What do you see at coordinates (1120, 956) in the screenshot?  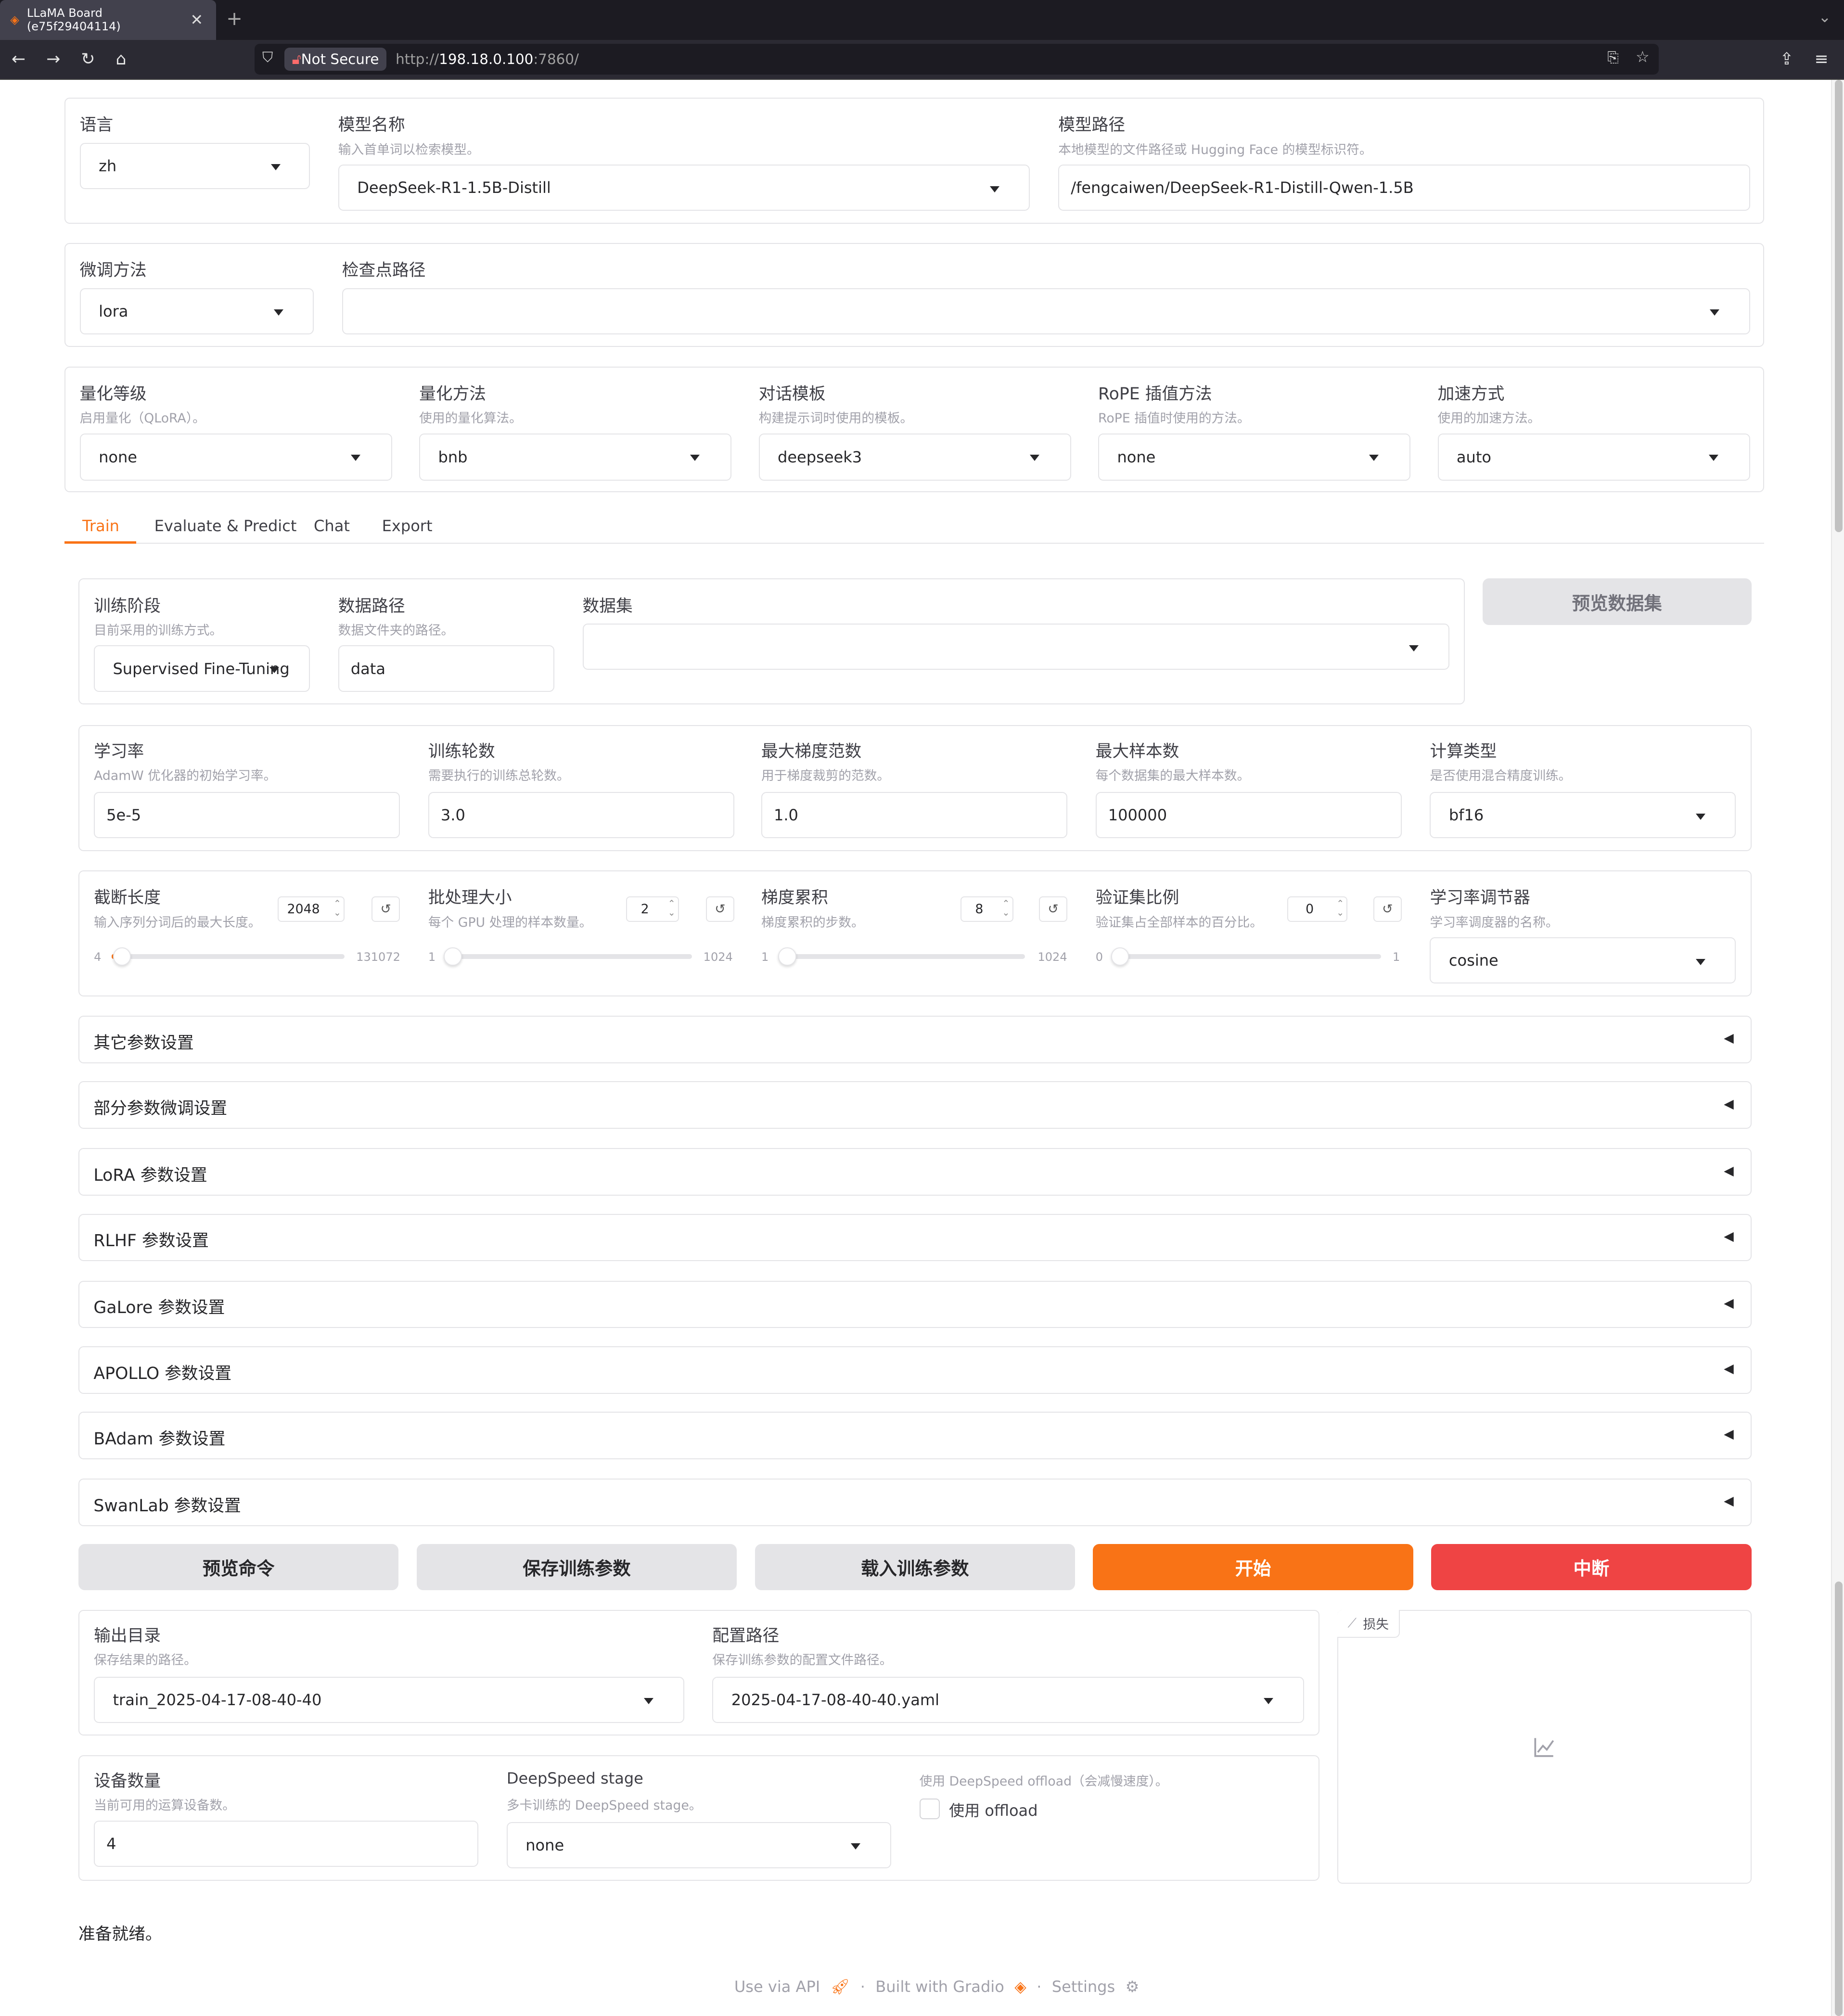 I see `val-size-slider-handle` at bounding box center [1120, 956].